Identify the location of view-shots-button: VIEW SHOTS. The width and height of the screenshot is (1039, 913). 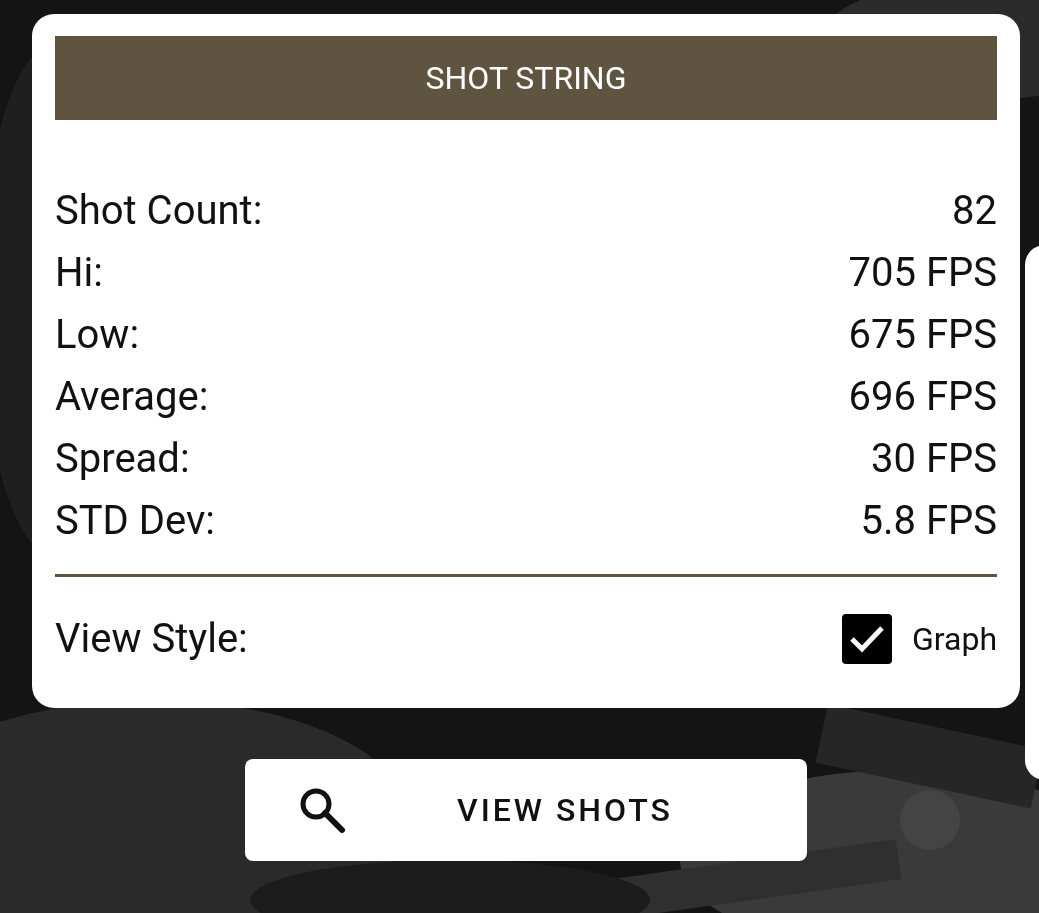
(526, 810).